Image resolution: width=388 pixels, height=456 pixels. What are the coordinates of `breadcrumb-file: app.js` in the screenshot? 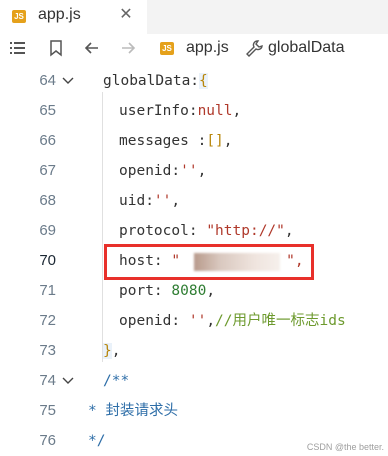 It's located at (207, 48).